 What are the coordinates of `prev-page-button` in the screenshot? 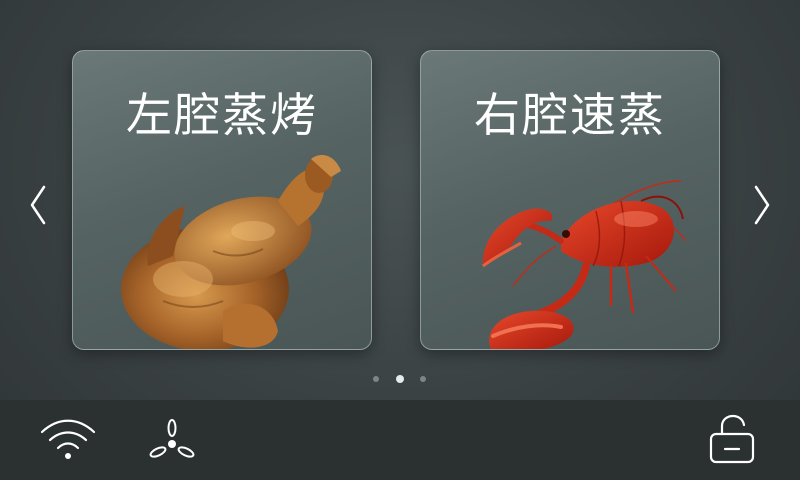 It's located at (38, 205).